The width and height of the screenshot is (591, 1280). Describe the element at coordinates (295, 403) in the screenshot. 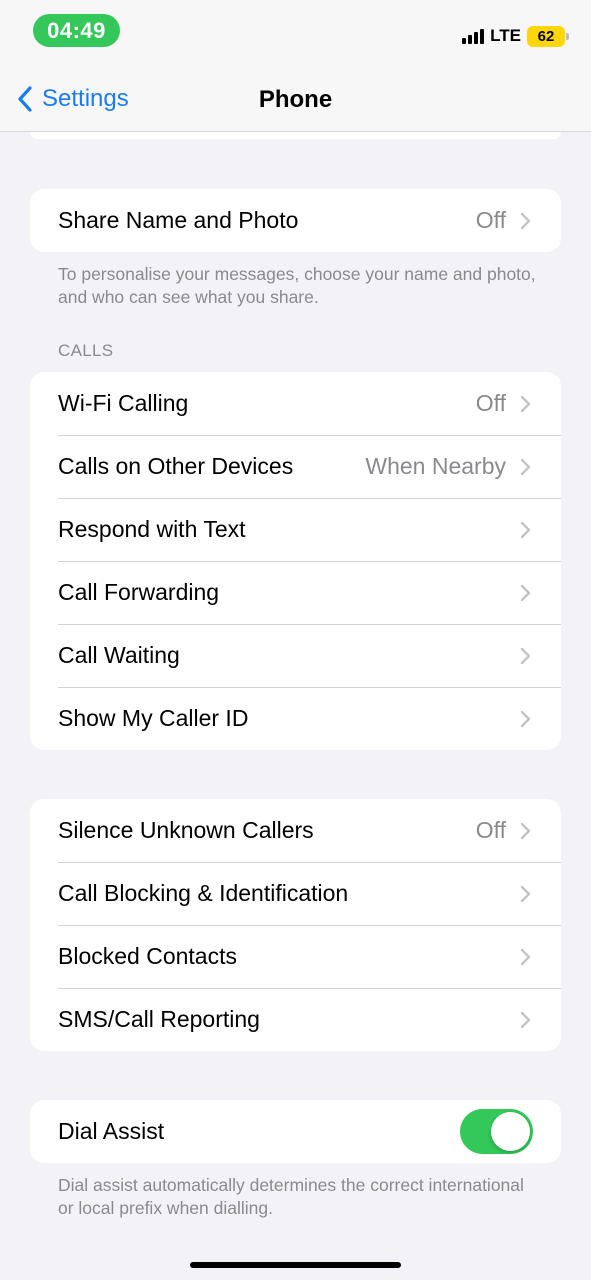

I see `row-wifi-calling: Wi-Fi Calling Off` at that location.